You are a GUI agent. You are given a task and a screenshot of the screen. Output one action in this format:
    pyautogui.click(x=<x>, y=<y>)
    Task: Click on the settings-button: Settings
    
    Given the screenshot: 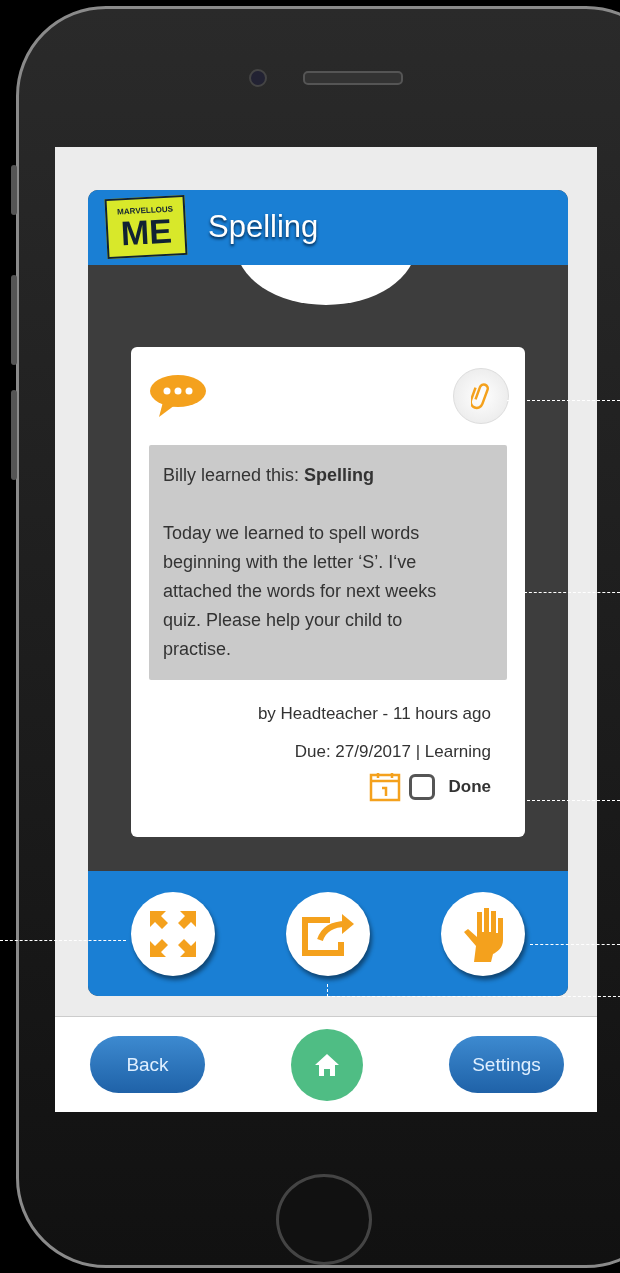 What is the action you would take?
    pyautogui.click(x=506, y=1064)
    